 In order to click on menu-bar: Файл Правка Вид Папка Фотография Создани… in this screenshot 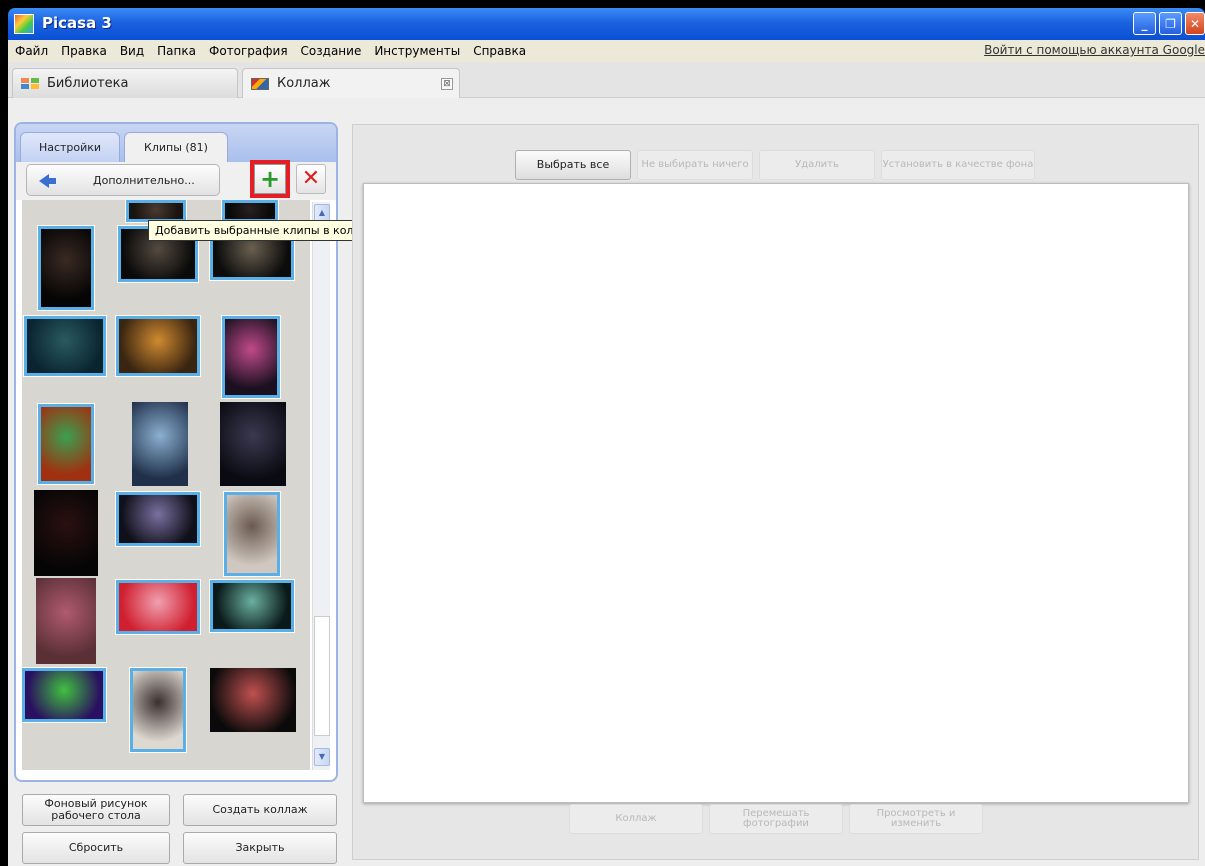, I will do `click(606, 51)`.